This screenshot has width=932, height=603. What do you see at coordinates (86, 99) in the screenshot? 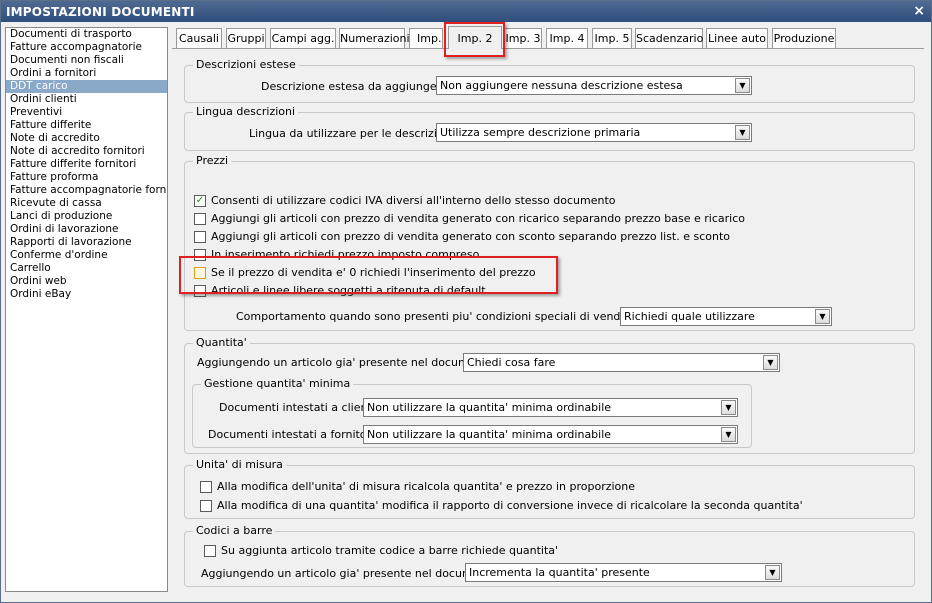
I see `list-item: Ordini clienti` at bounding box center [86, 99].